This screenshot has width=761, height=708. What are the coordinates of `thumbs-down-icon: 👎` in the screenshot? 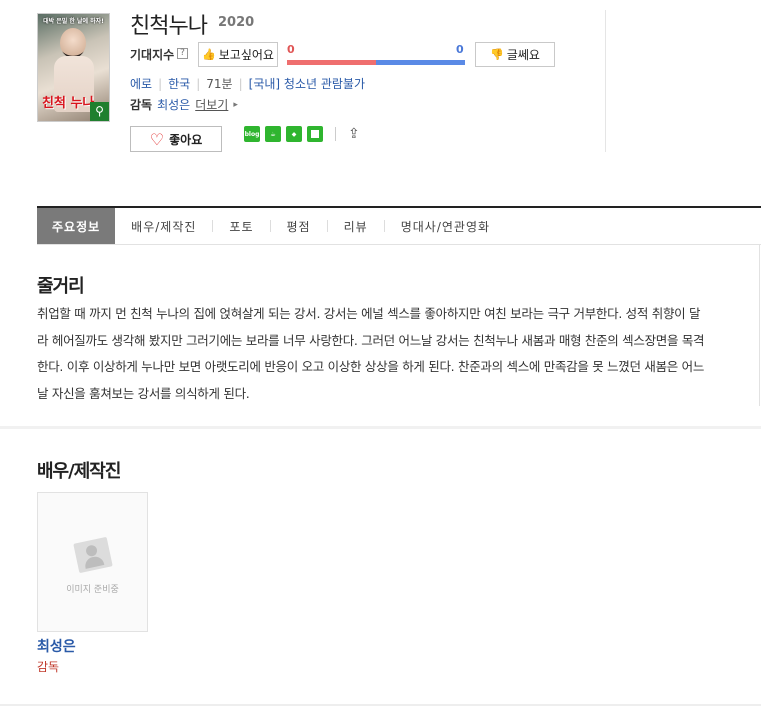 It's located at (497, 54).